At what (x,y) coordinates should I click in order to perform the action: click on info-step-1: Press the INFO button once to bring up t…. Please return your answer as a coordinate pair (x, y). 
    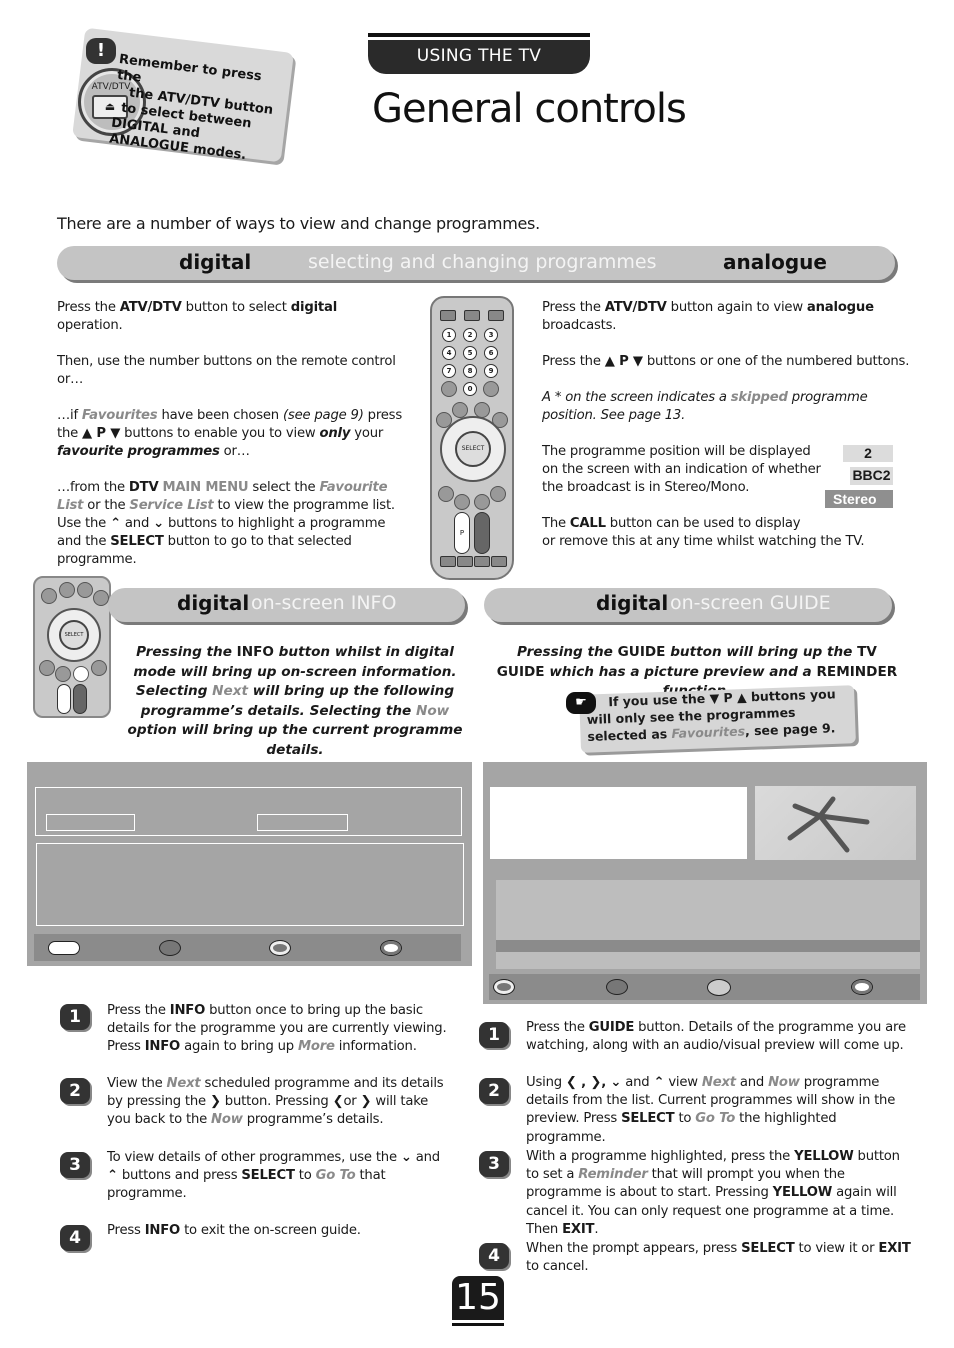
    Looking at the image, I should click on (277, 1029).